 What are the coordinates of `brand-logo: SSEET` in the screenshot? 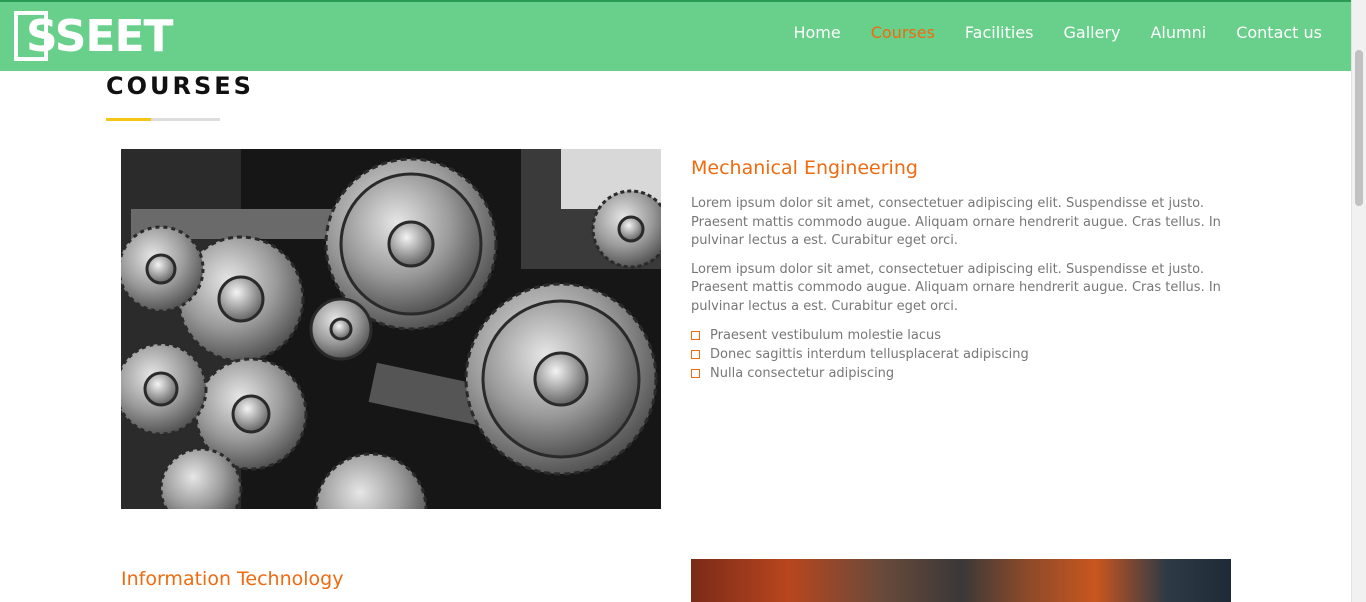 It's located at (94, 36).